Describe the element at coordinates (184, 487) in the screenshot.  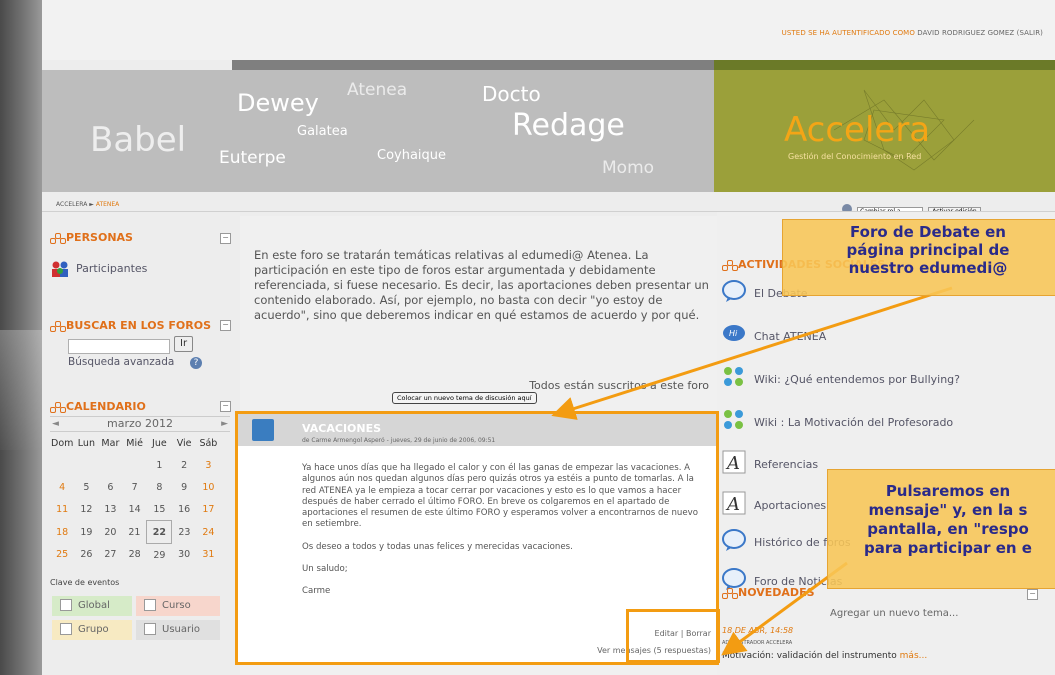
I see `calendar-day: 9` at that location.